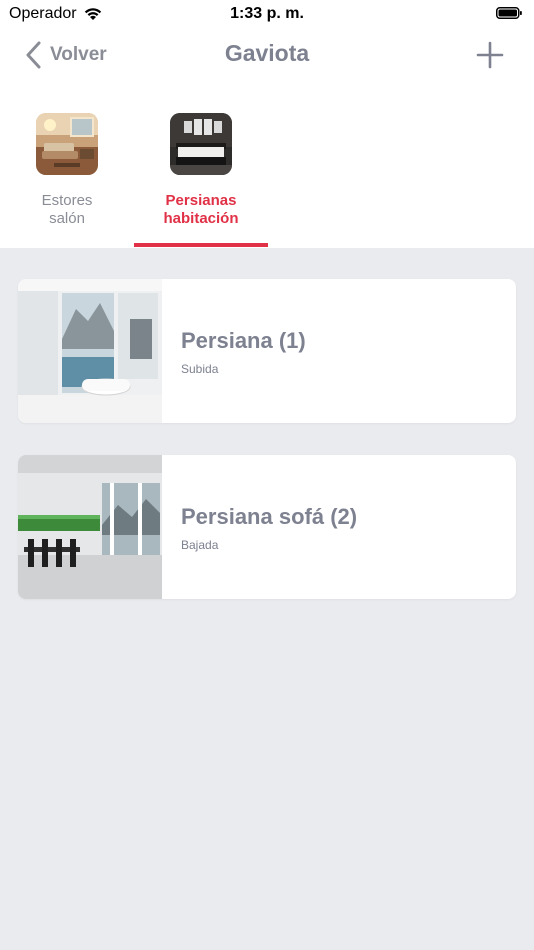 This screenshot has height=950, width=534. I want to click on page-title: Gaviota, so click(267, 53).